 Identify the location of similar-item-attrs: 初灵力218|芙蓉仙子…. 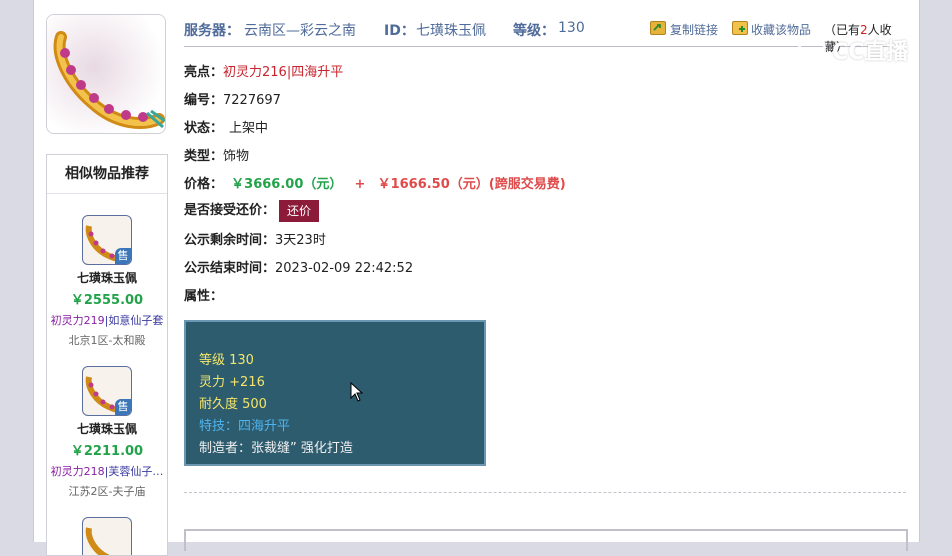
(107, 471).